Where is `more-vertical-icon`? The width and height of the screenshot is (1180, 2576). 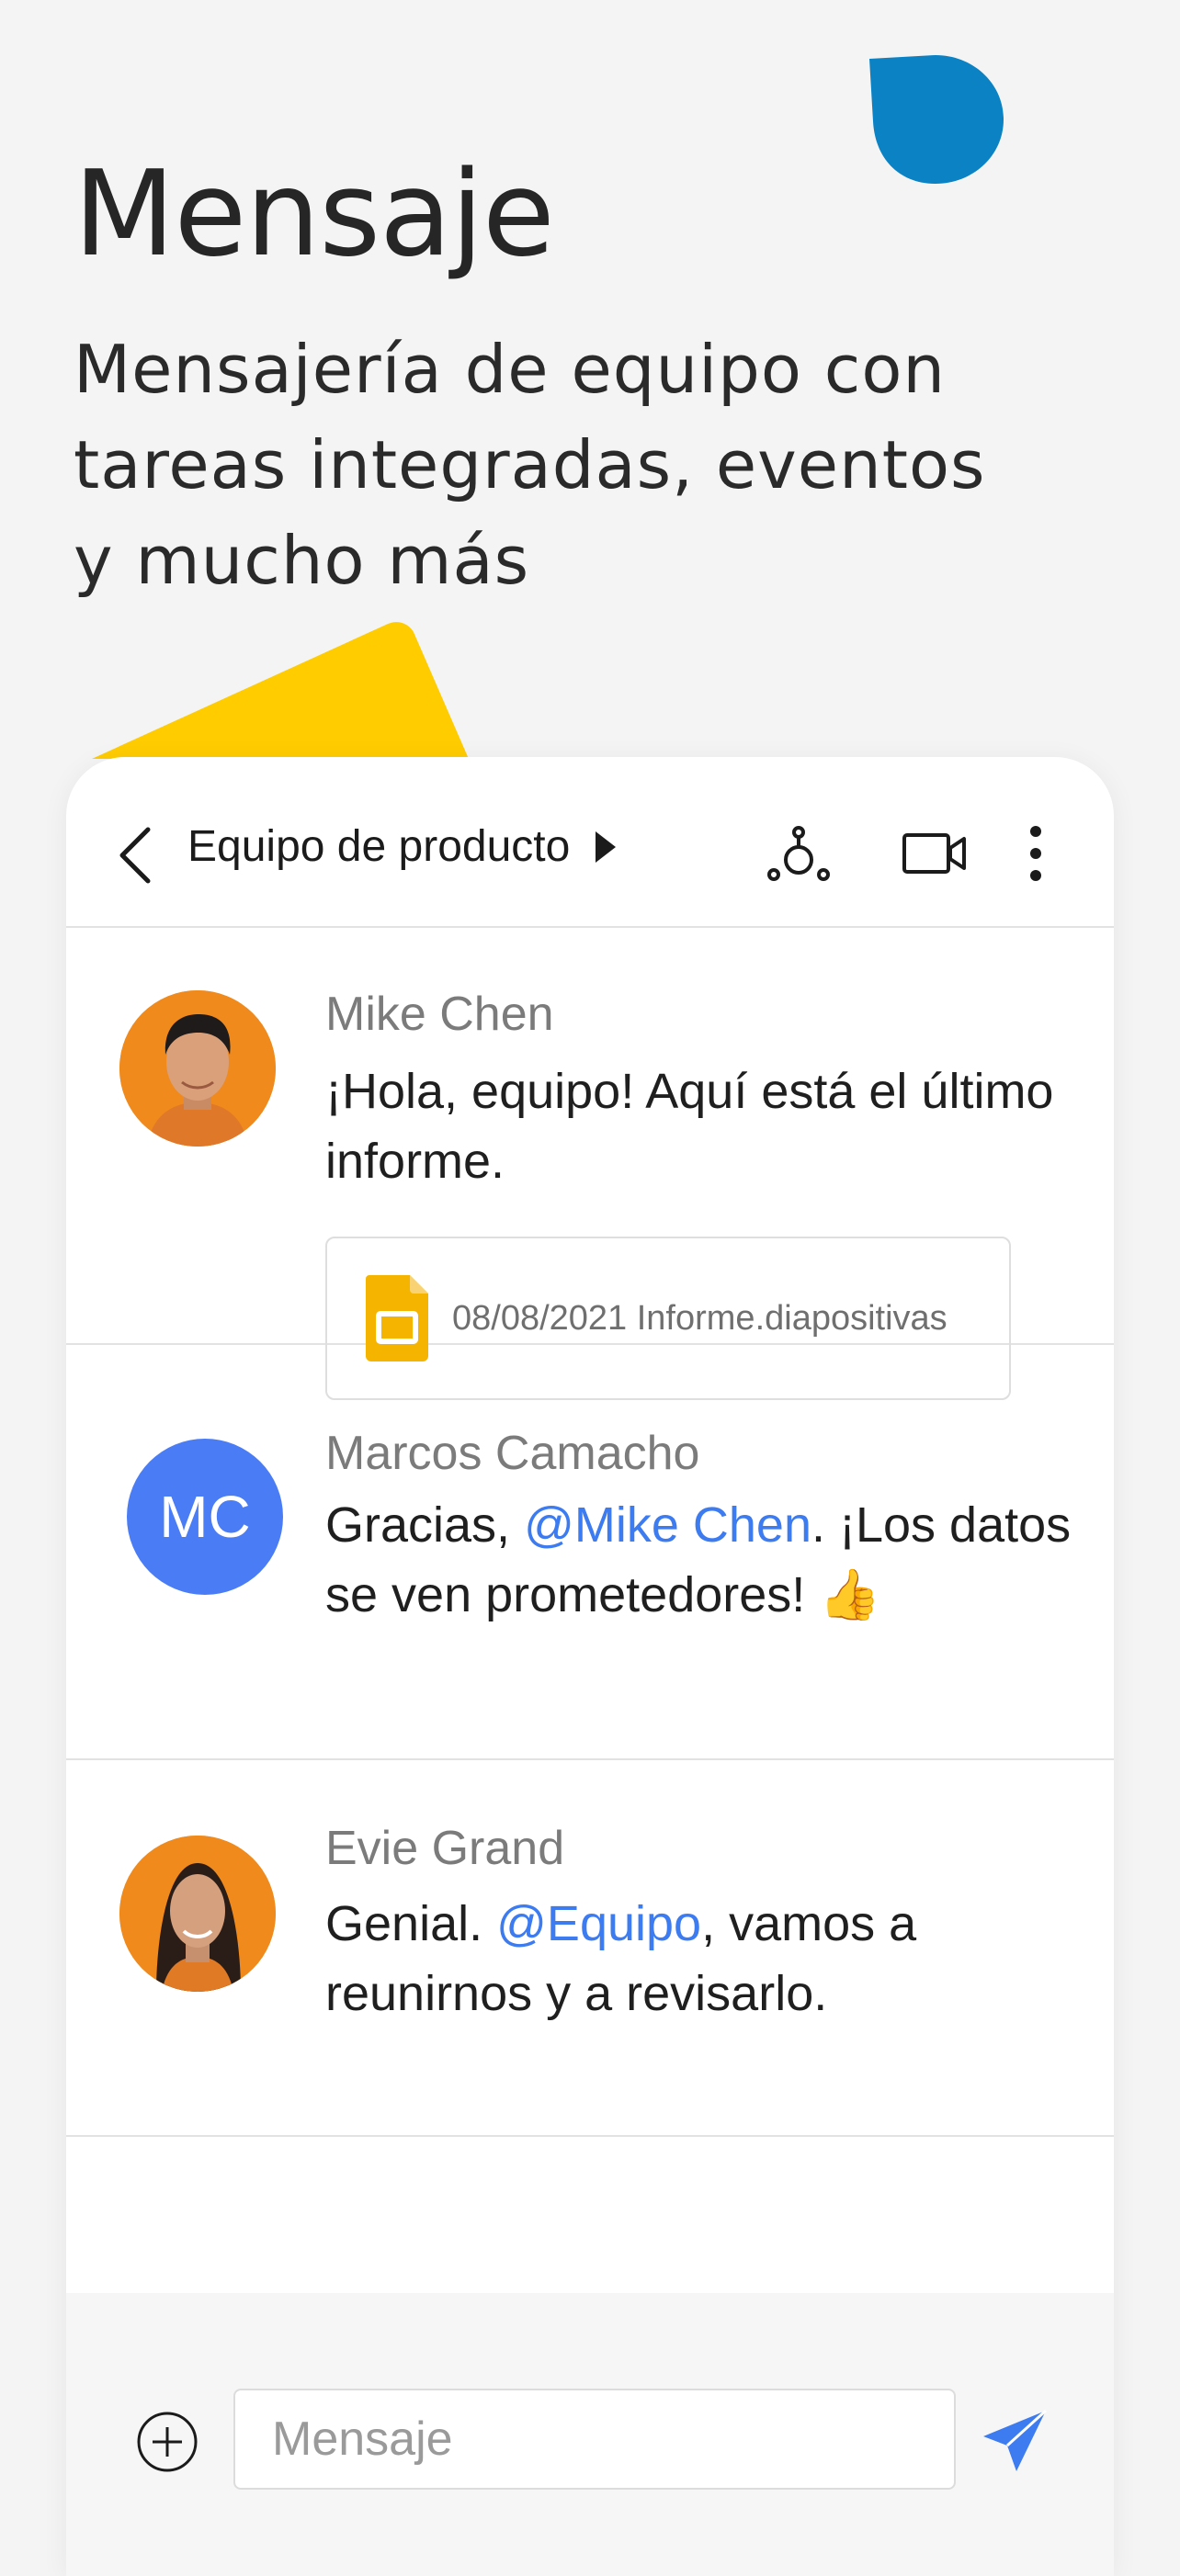 more-vertical-icon is located at coordinates (1035, 853).